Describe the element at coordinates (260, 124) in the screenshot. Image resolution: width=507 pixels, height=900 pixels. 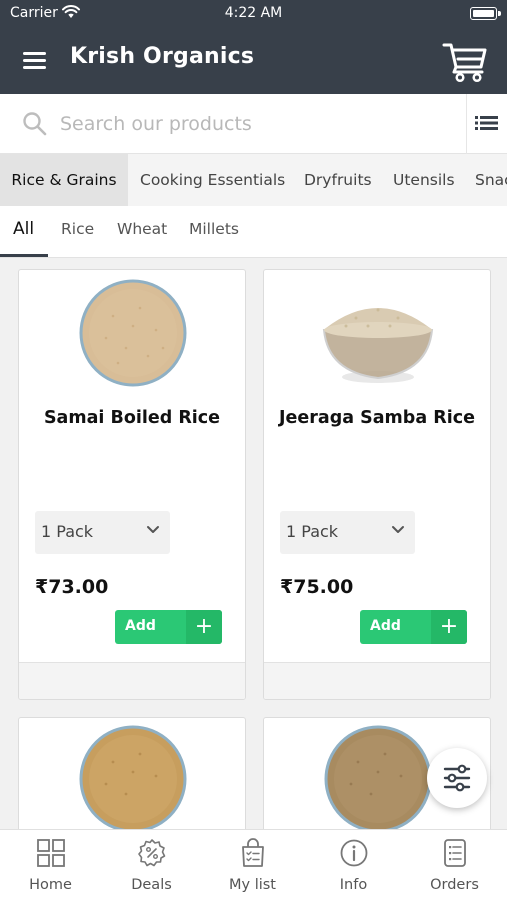
I see `search-input` at that location.